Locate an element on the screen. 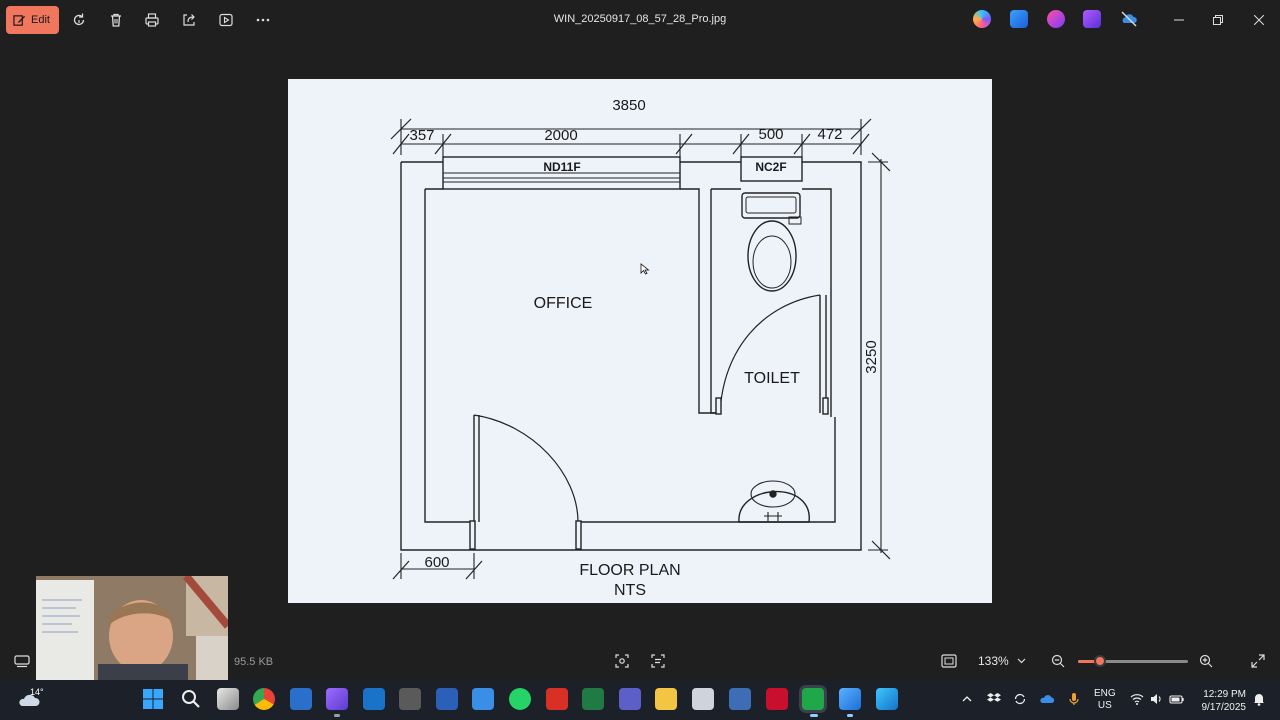 This screenshot has width=1280, height=720. clock-date: 9/17/2025 is located at coordinates (1224, 707).